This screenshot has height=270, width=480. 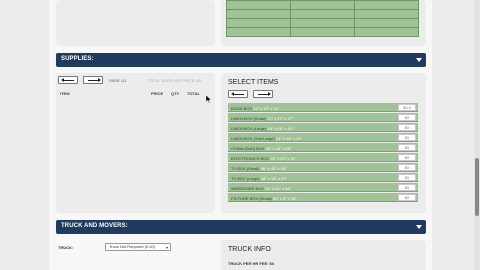 I want to click on top-left-panel, so click(x=135, y=23).